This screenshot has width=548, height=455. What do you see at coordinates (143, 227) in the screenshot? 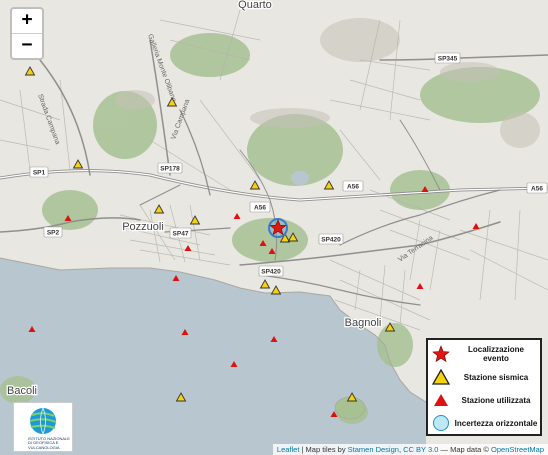
I see `place-pozzuoli: Pozzuoli` at bounding box center [143, 227].